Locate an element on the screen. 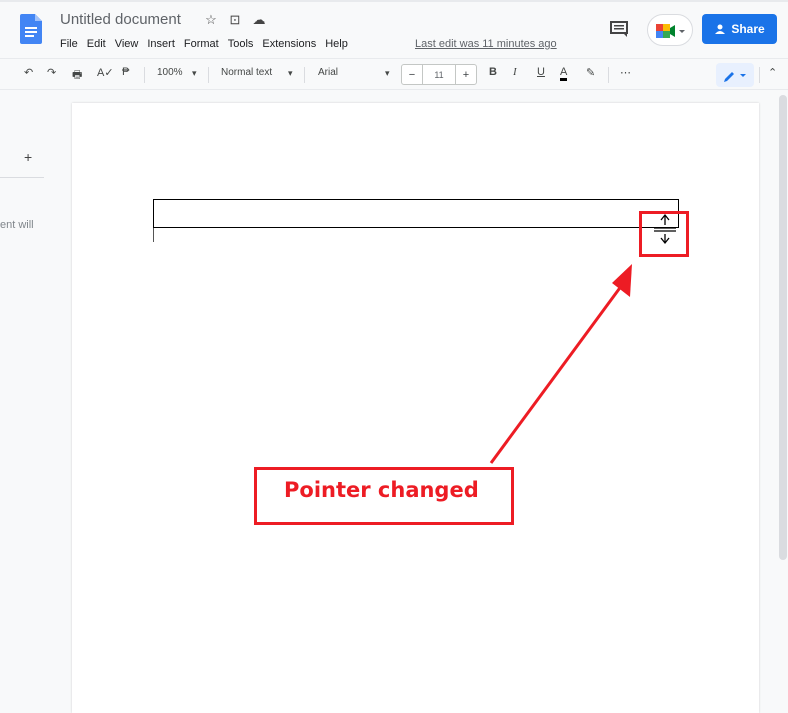 This screenshot has width=788, height=713. zoom-select: 100% is located at coordinates (170, 72).